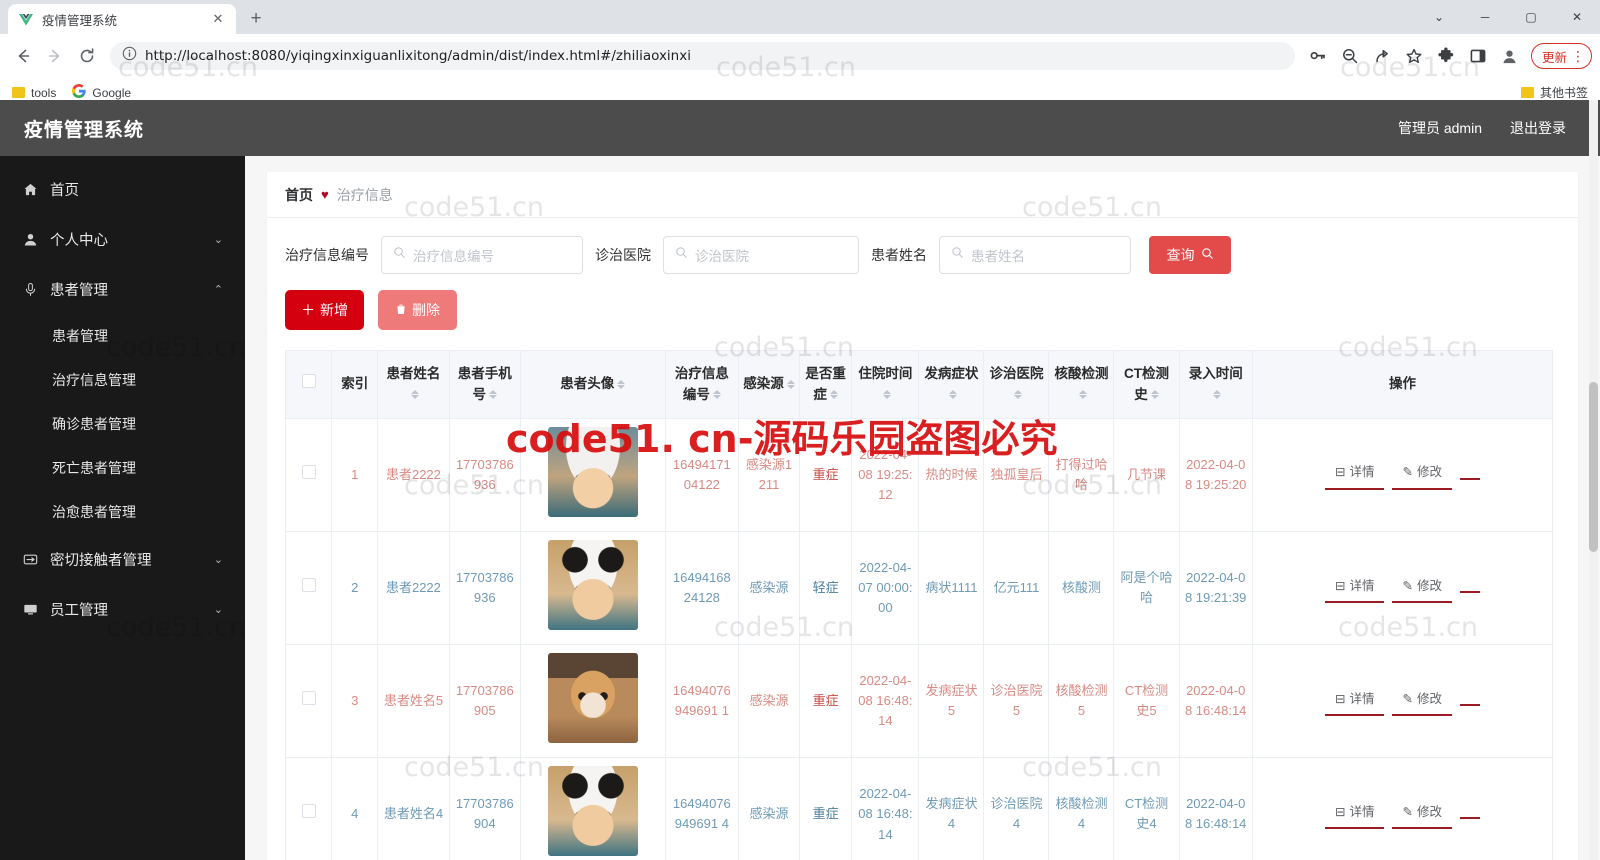 The image size is (1600, 860). What do you see at coordinates (122, 19) in the screenshot?
I see `browser-tab: 疫情管理系统 ✕` at bounding box center [122, 19].